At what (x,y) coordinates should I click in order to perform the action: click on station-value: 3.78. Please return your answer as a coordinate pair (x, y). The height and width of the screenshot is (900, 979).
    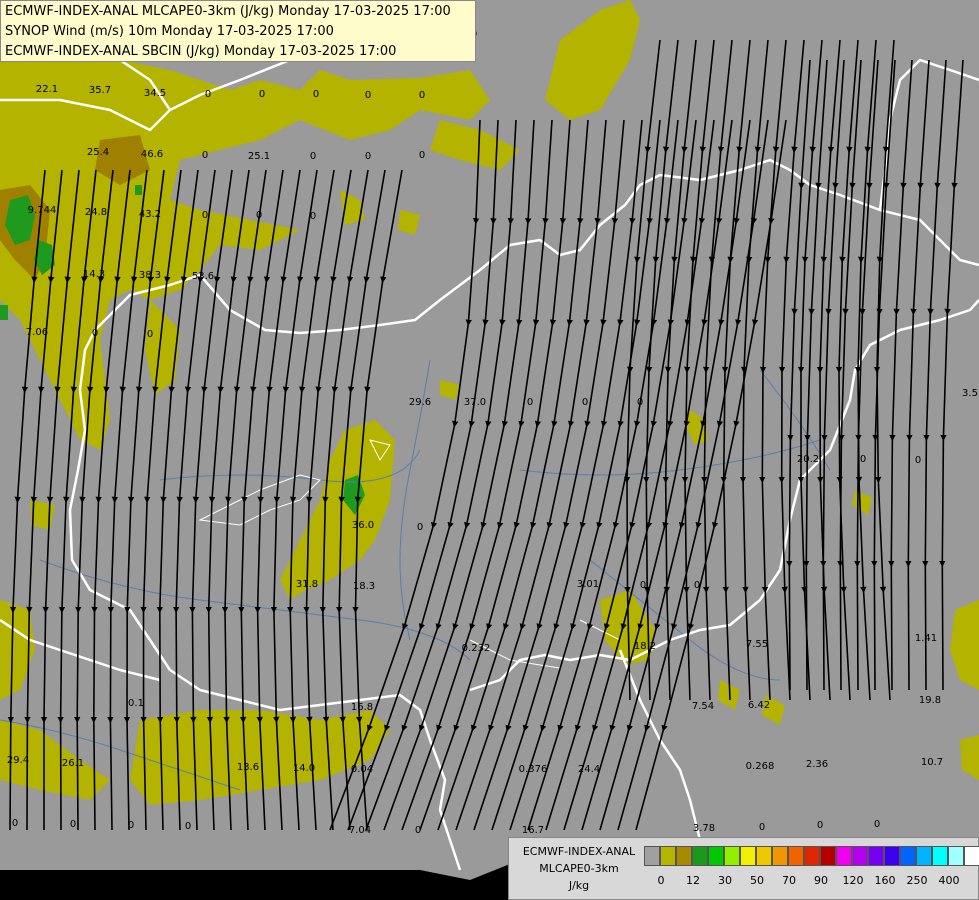
    Looking at the image, I should click on (704, 828).